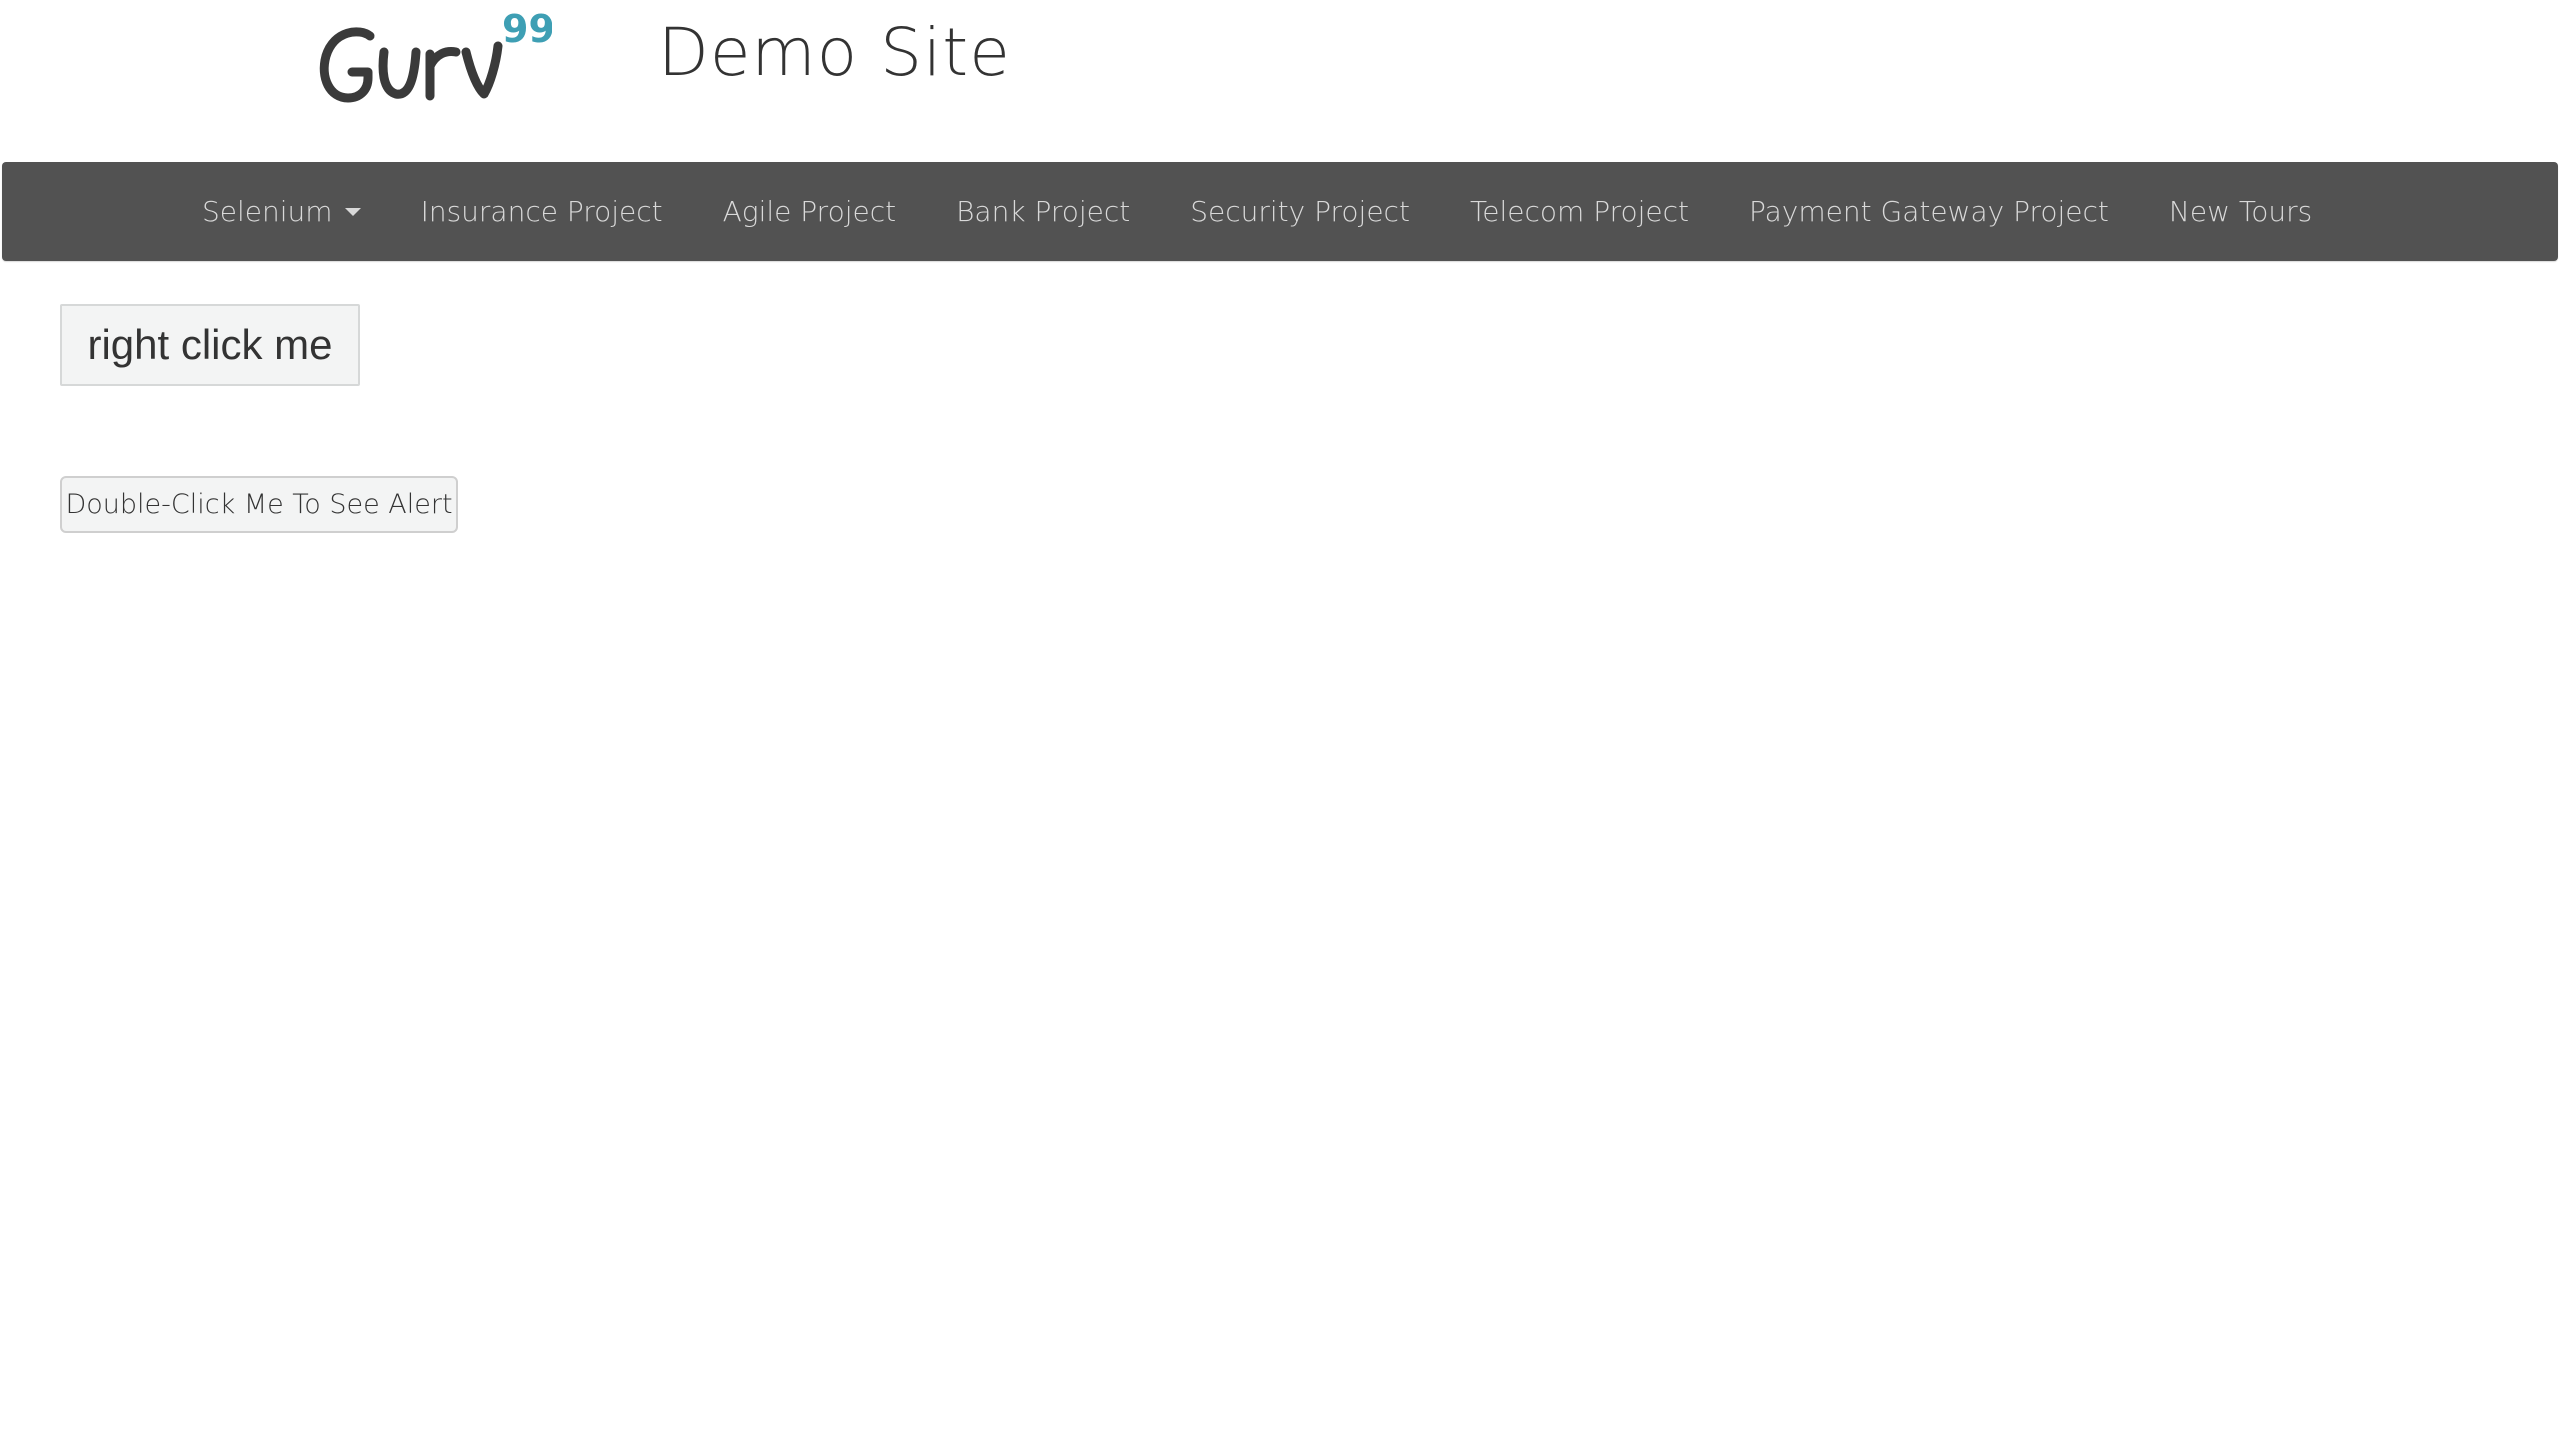  What do you see at coordinates (259, 504) in the screenshot?
I see `double-click-button: Double-Click Me To See Alert` at bounding box center [259, 504].